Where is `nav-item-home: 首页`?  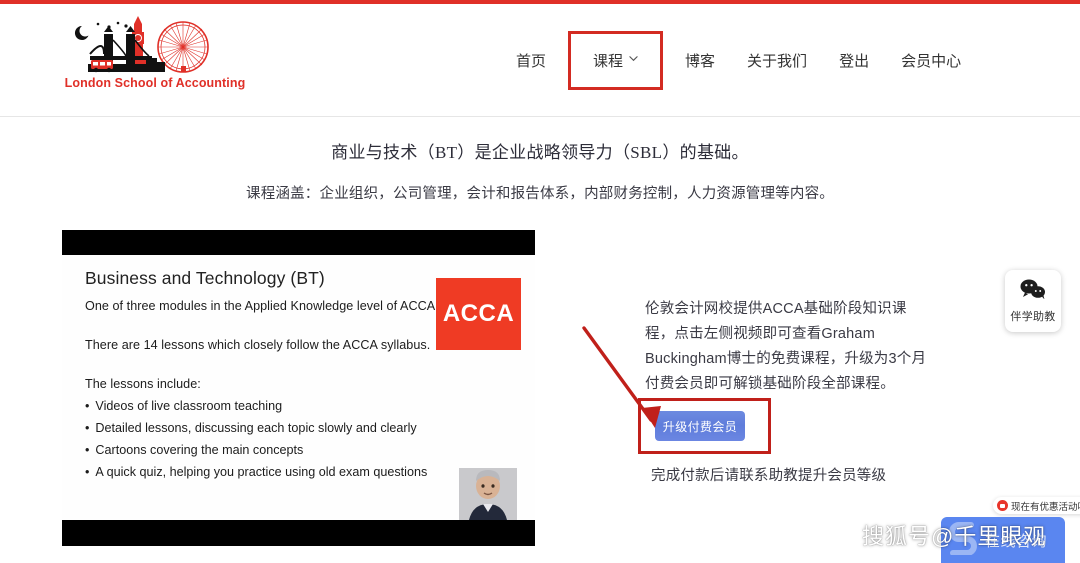
nav-item-home: 首页 is located at coordinates (531, 60).